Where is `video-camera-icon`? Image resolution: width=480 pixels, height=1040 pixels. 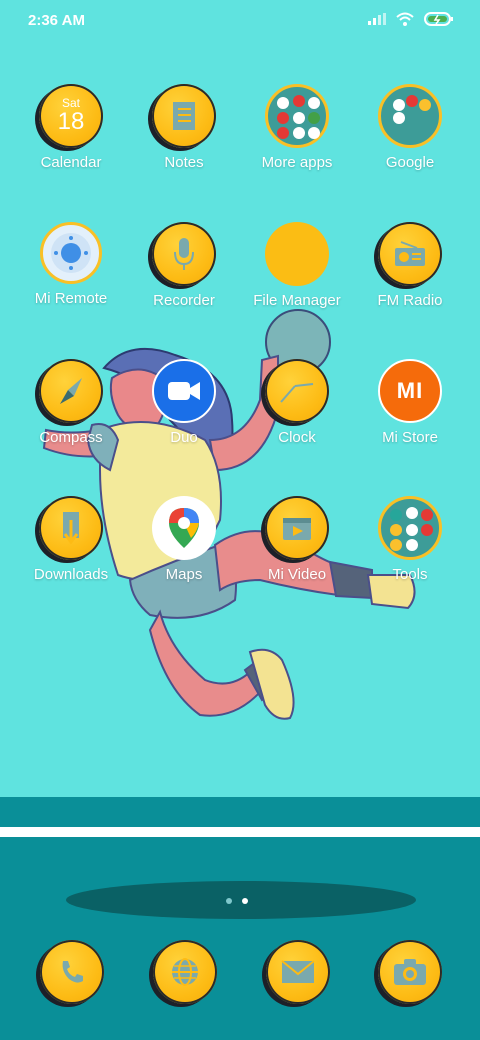 video-camera-icon is located at coordinates (184, 391).